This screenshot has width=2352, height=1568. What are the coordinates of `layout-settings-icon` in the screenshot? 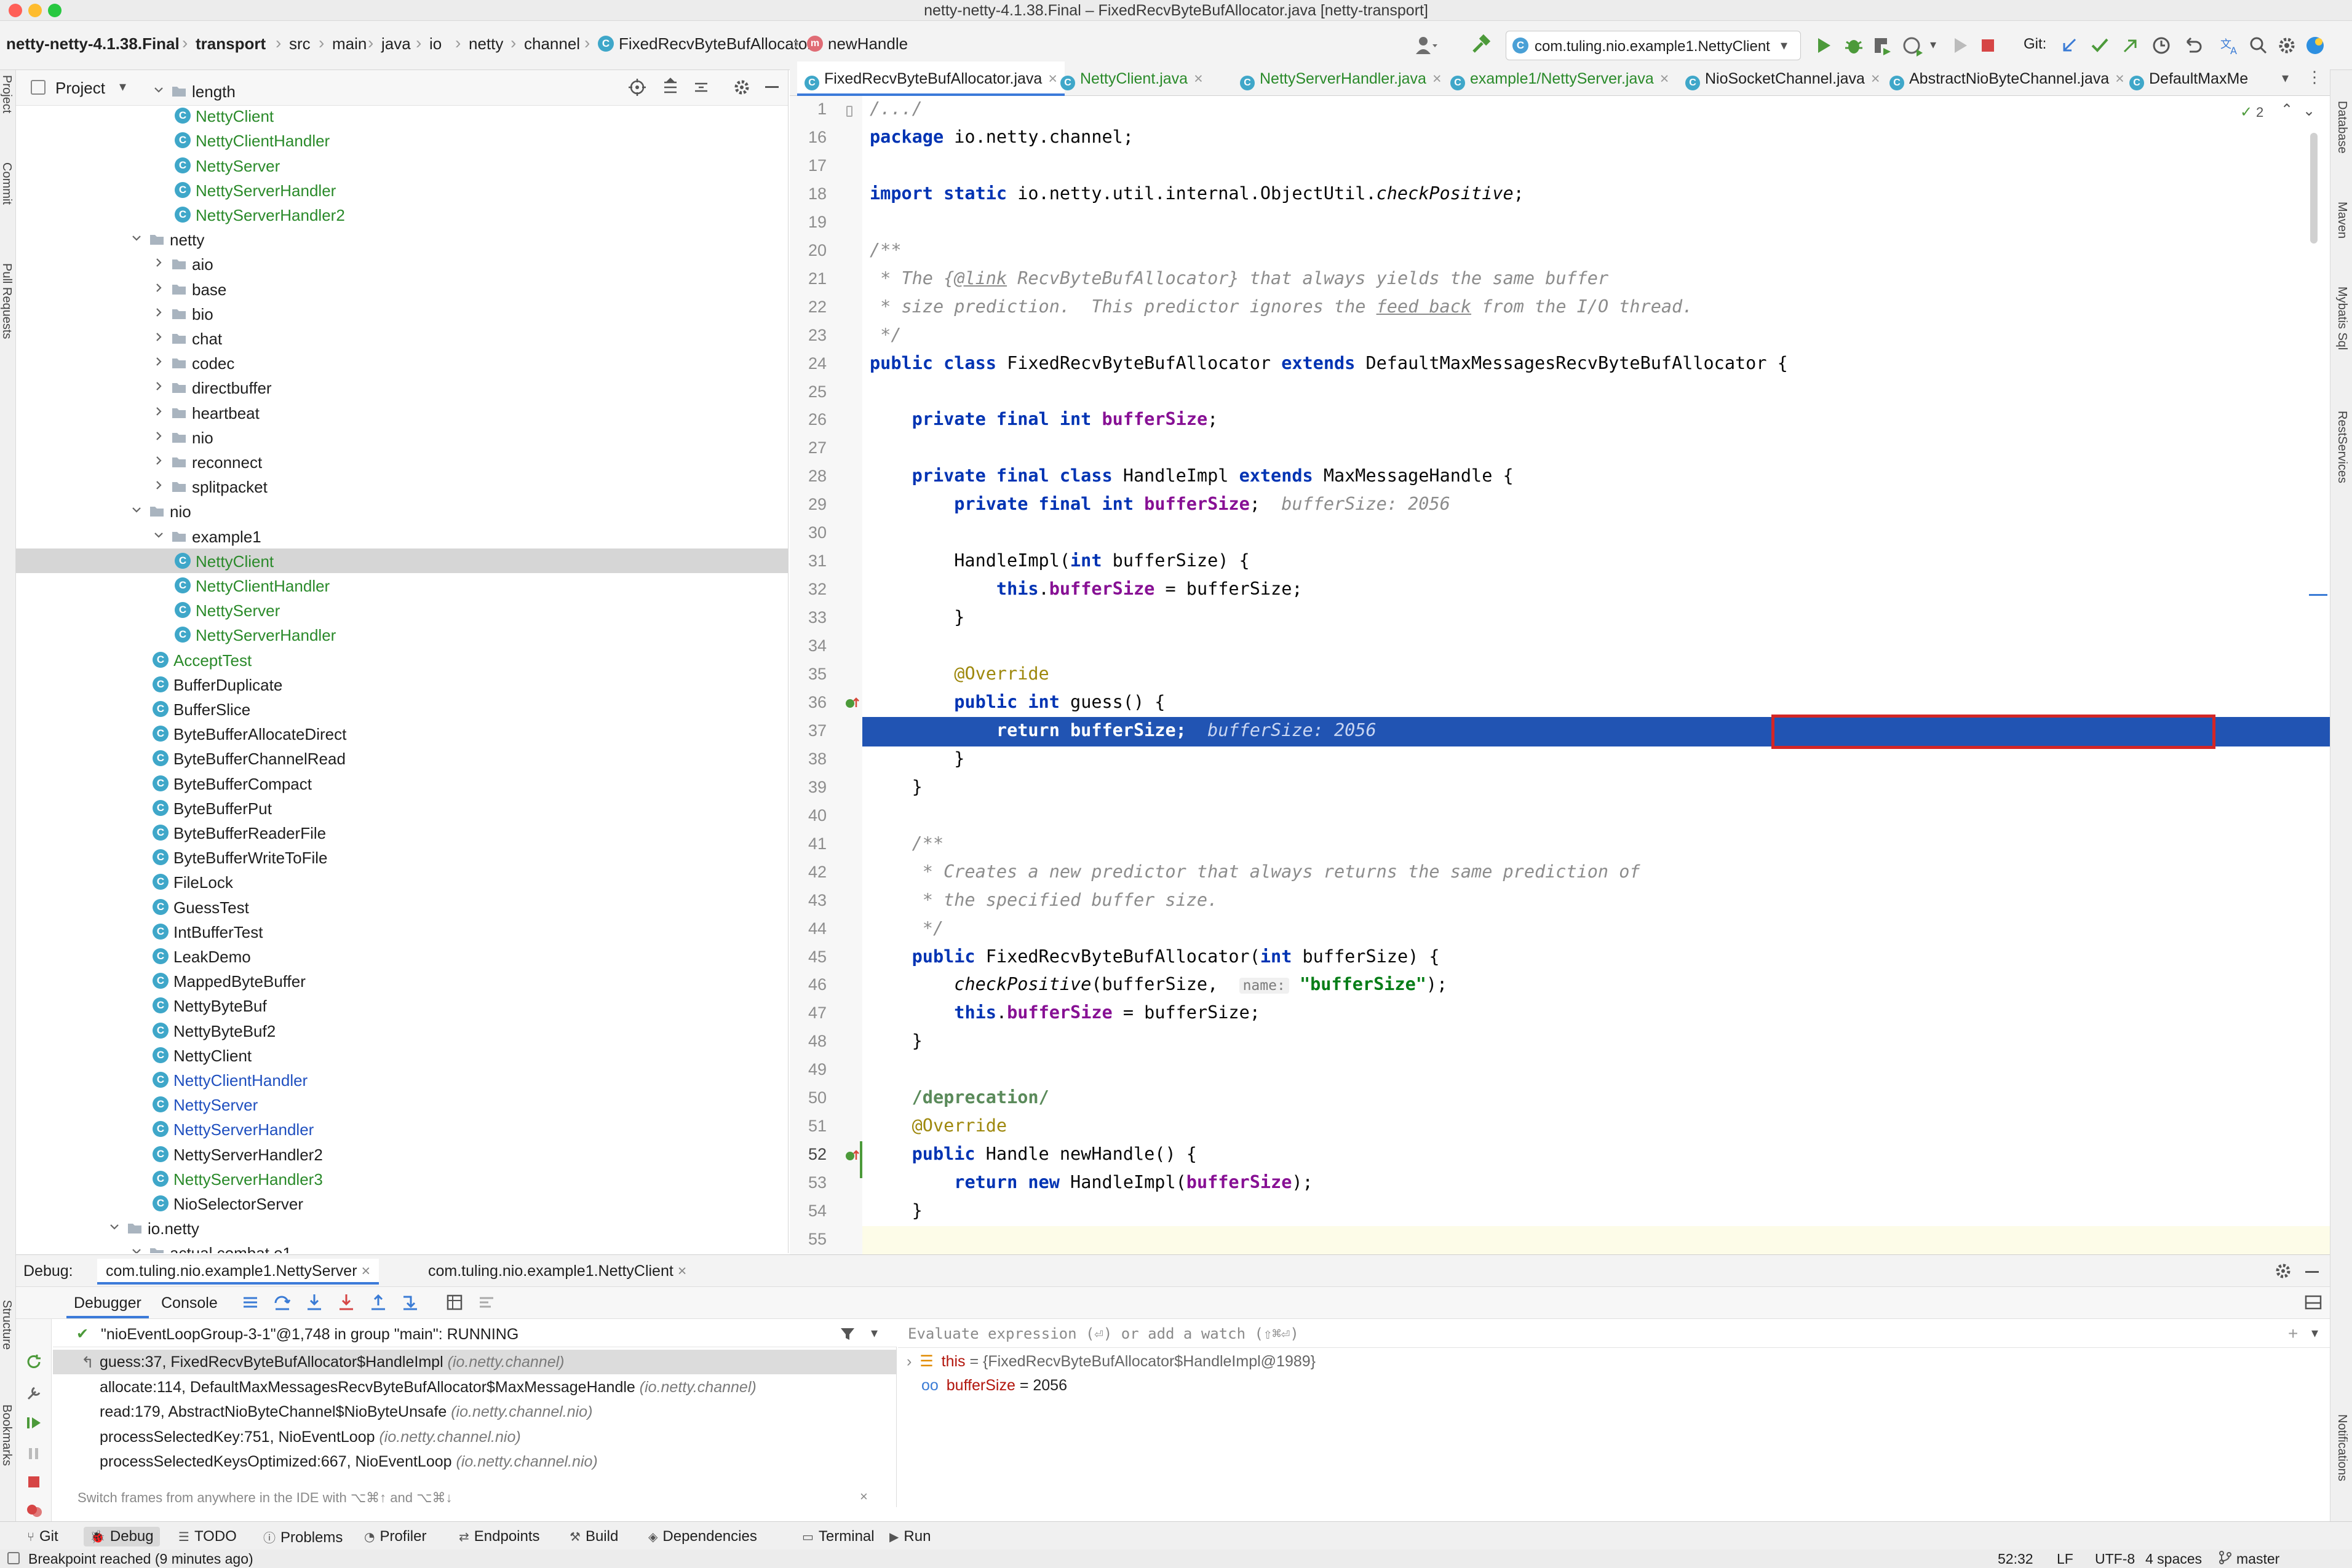 It's located at (2313, 1302).